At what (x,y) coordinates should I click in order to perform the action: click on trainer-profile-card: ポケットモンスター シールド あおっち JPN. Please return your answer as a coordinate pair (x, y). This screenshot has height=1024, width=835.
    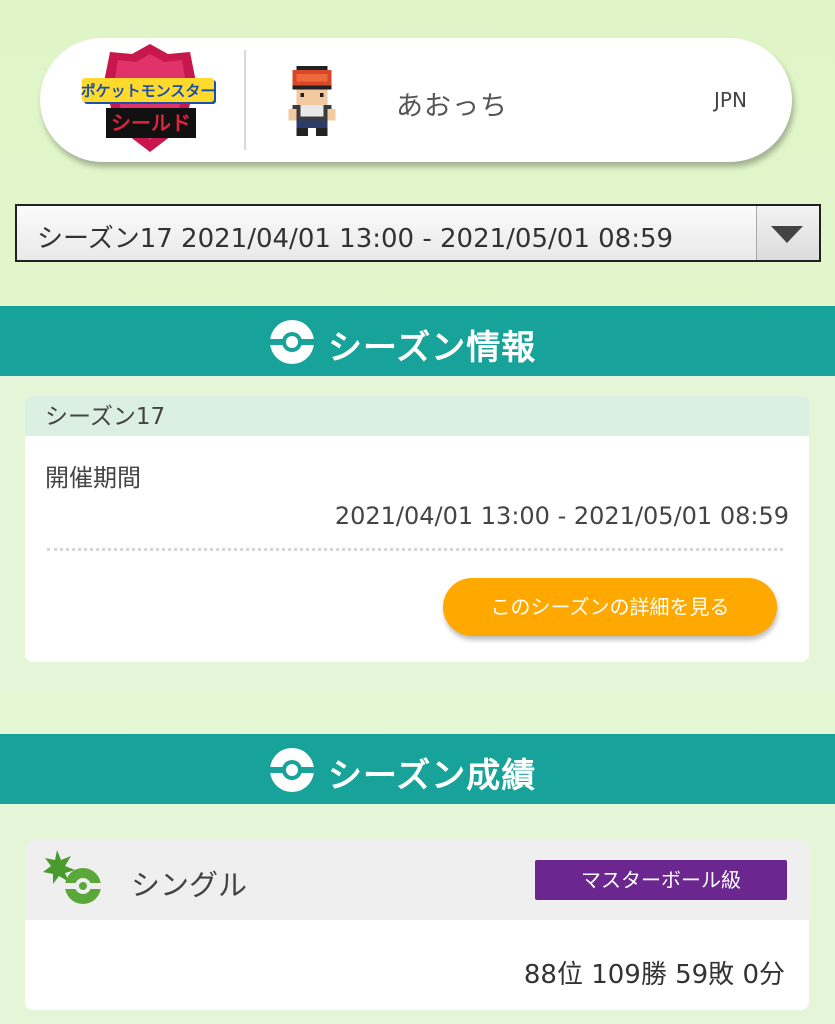
    Looking at the image, I should click on (416, 100).